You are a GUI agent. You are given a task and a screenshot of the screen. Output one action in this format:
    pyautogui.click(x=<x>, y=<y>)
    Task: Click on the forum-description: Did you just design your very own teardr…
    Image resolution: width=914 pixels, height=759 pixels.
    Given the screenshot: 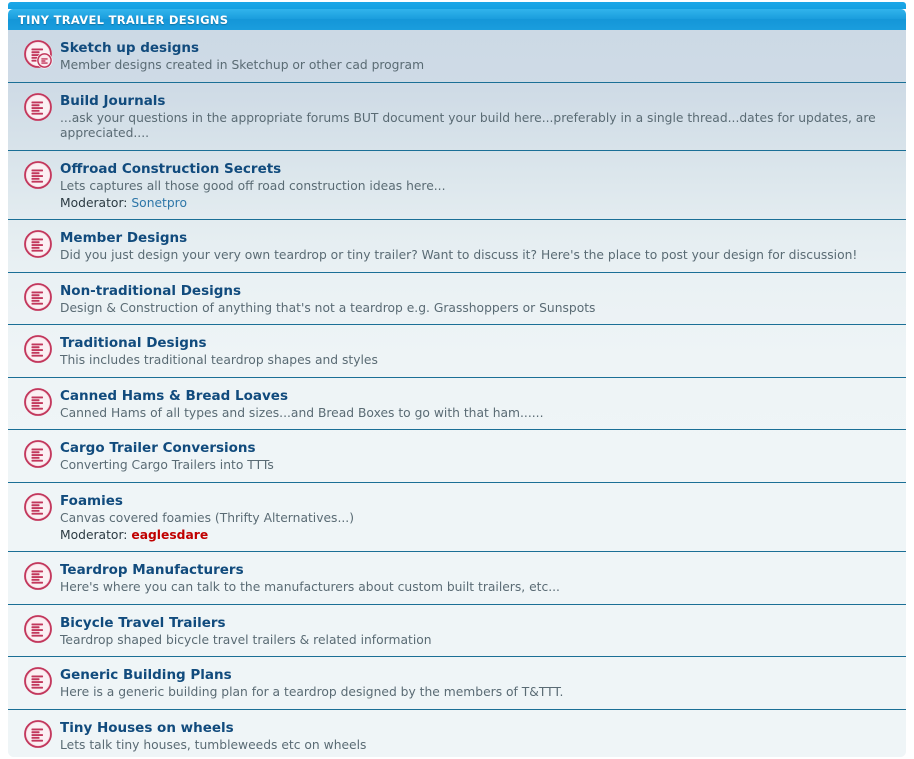 What is the action you would take?
    pyautogui.click(x=459, y=255)
    